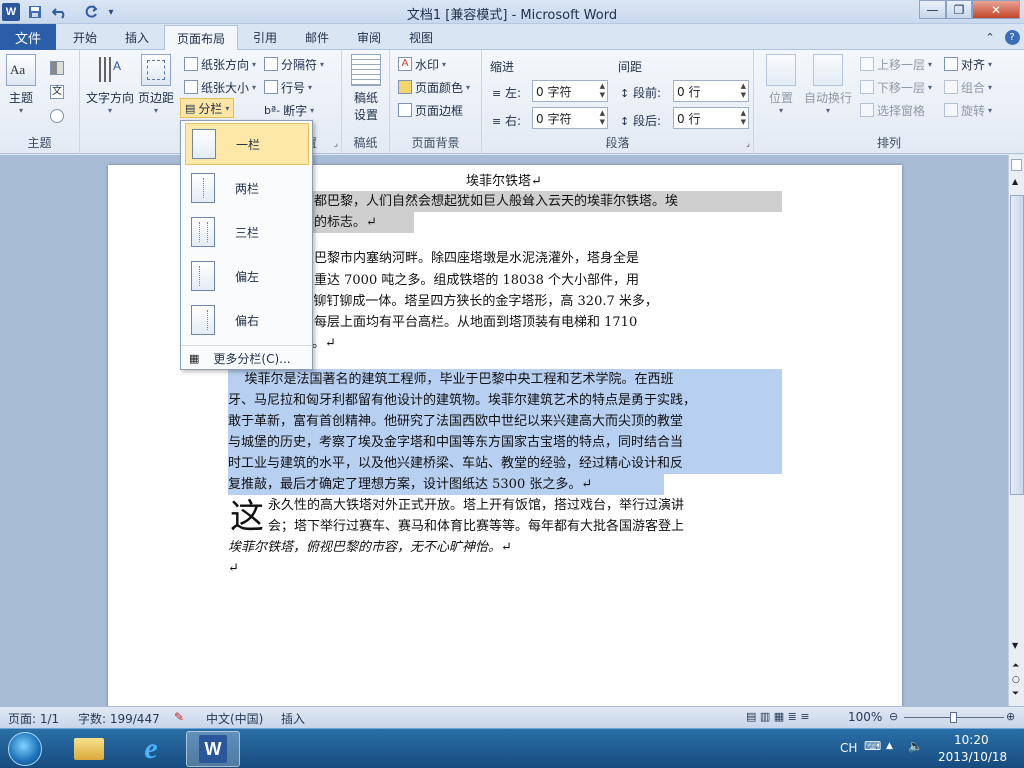 This screenshot has width=1024, height=768. What do you see at coordinates (156, 84) in the screenshot?
I see `margins-button: 页边距 ▾` at bounding box center [156, 84].